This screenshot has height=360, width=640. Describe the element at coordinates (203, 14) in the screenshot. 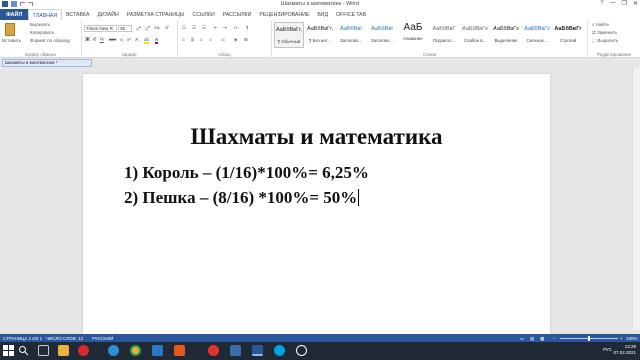

I see `tab-references: ССЫЛКИ` at that location.